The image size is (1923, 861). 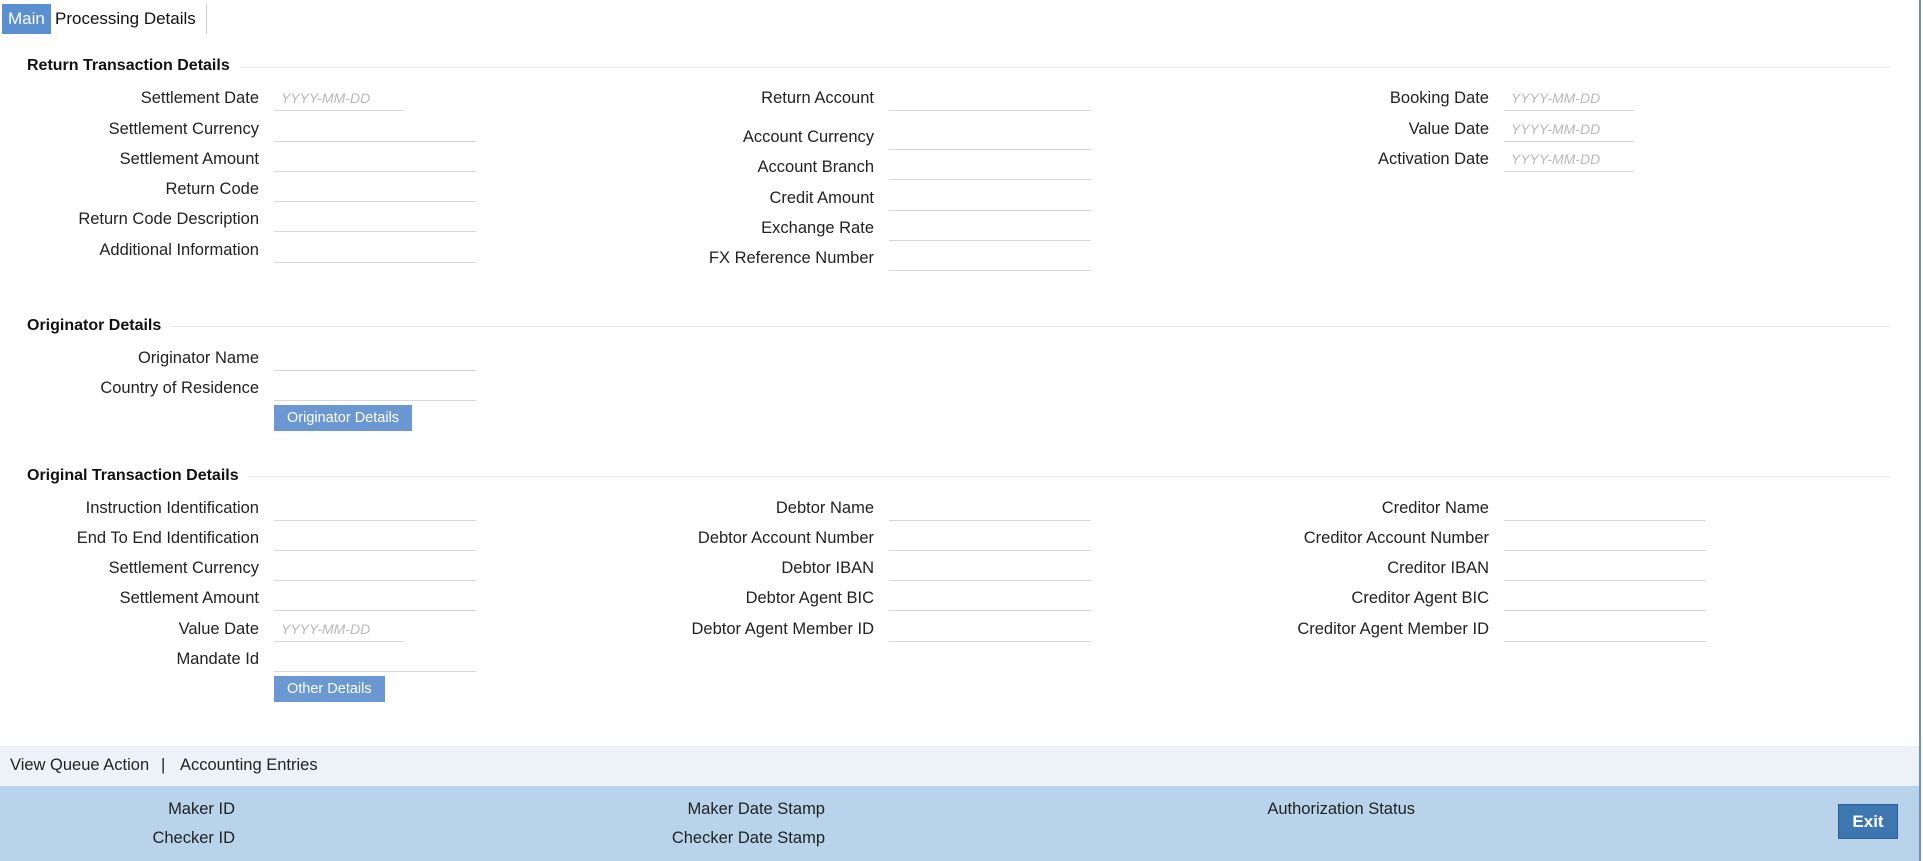 I want to click on label-return-account: Return Account, so click(x=817, y=98).